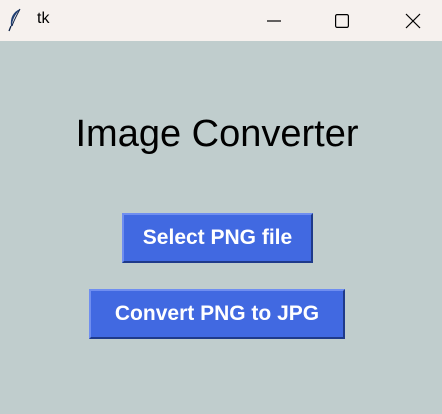 This screenshot has height=414, width=442. What do you see at coordinates (217, 314) in the screenshot?
I see `convert-png-to-jpg-button: Convert PNG to JPG` at bounding box center [217, 314].